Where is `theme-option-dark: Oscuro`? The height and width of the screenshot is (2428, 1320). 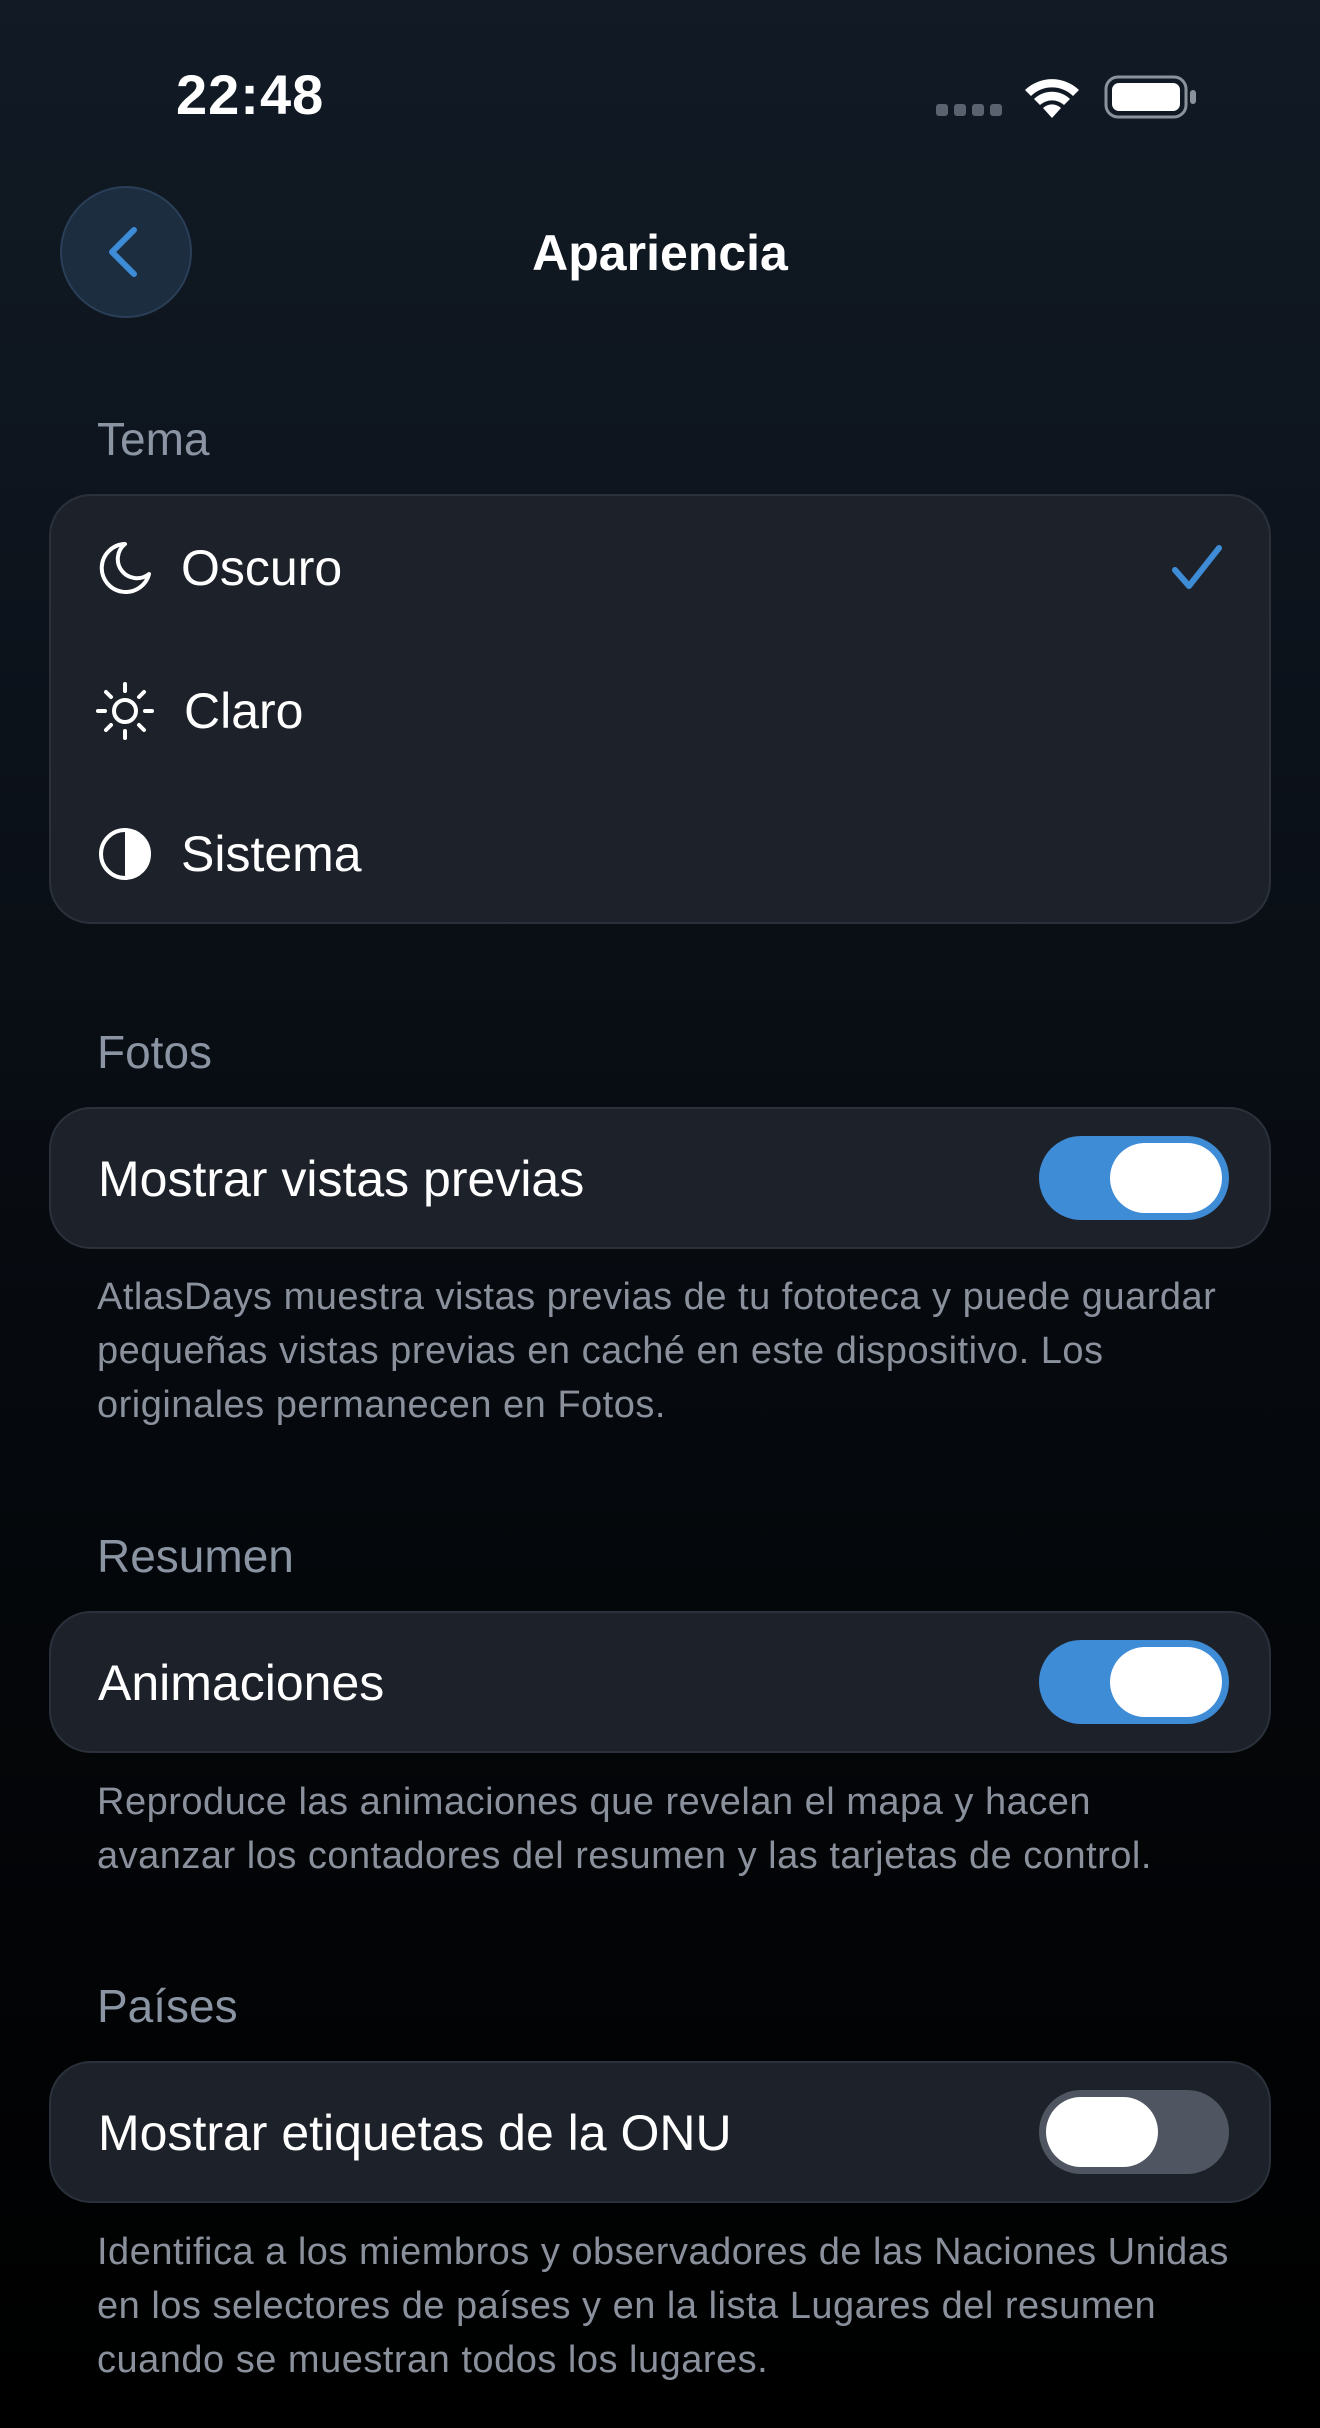
theme-option-dark: Oscuro is located at coordinates (660, 568).